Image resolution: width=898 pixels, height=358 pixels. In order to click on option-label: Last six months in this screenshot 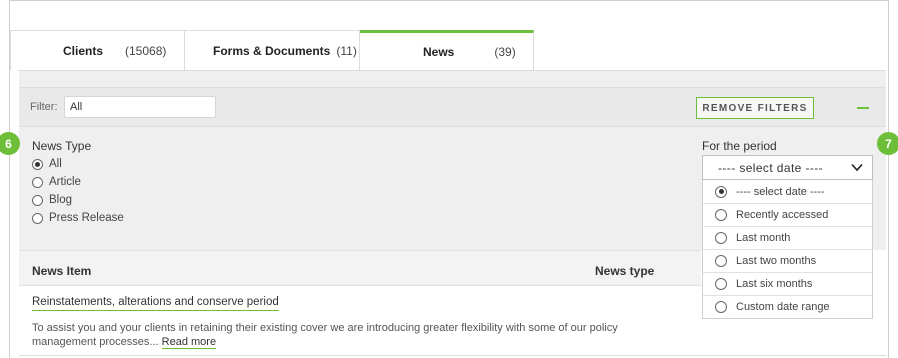, I will do `click(774, 284)`.